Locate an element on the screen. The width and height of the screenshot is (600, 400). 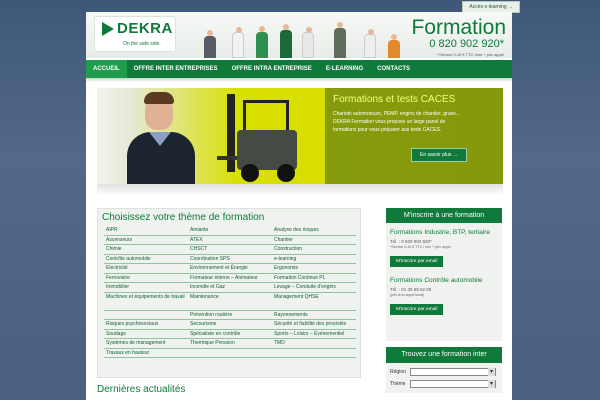
banner-title: Formations et tests CACES is located at coordinates (394, 99).